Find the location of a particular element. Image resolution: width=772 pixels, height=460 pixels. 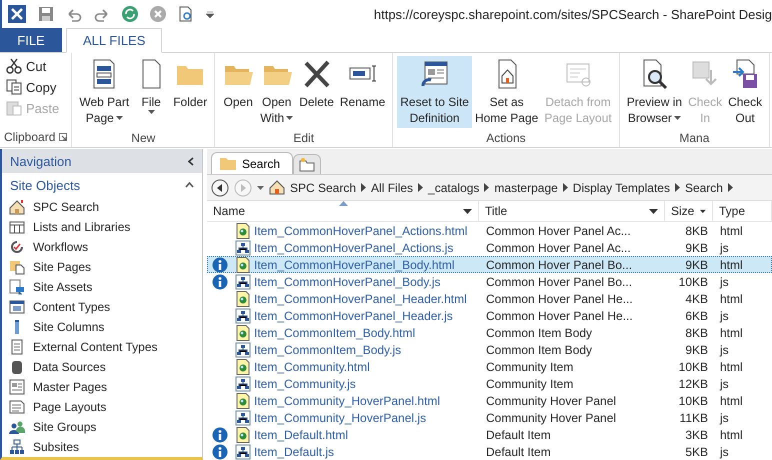

preview-icon is located at coordinates (186, 14).